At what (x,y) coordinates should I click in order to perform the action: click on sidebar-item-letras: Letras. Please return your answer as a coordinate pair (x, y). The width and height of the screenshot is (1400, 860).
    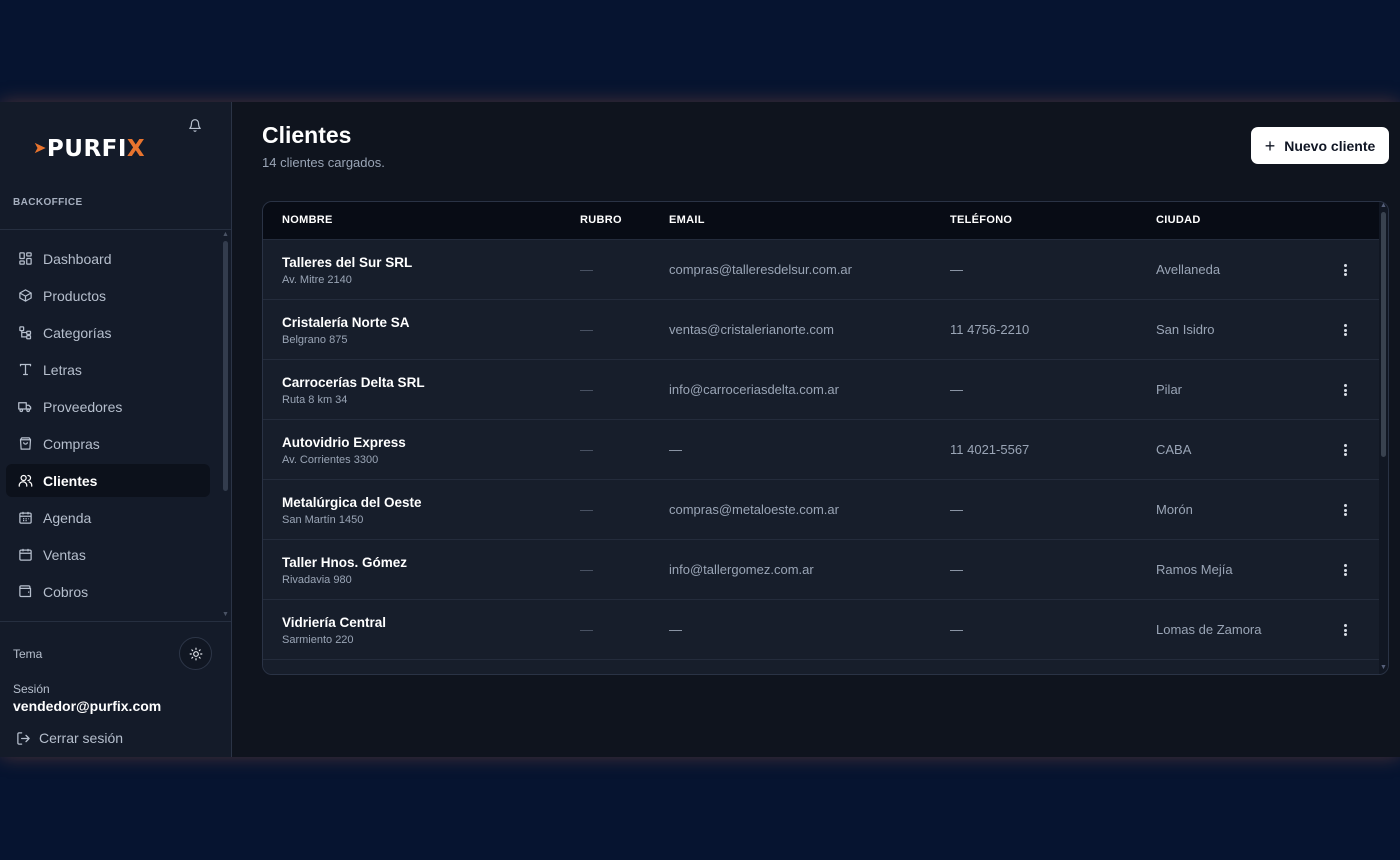
    Looking at the image, I should click on (108, 369).